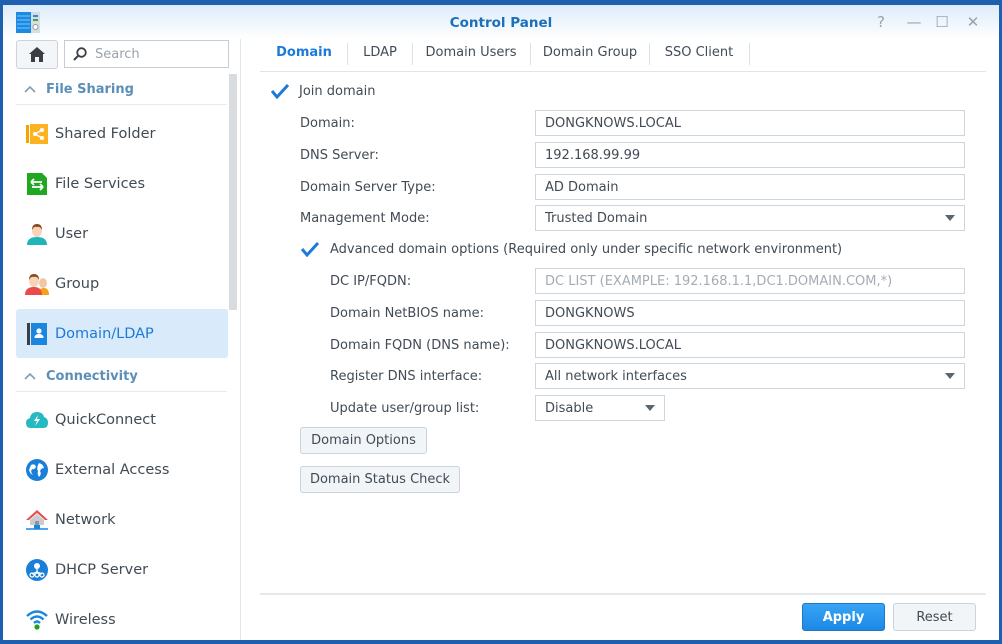 Image resolution: width=1002 pixels, height=644 pixels. I want to click on tab-label: Domain, so click(304, 52).